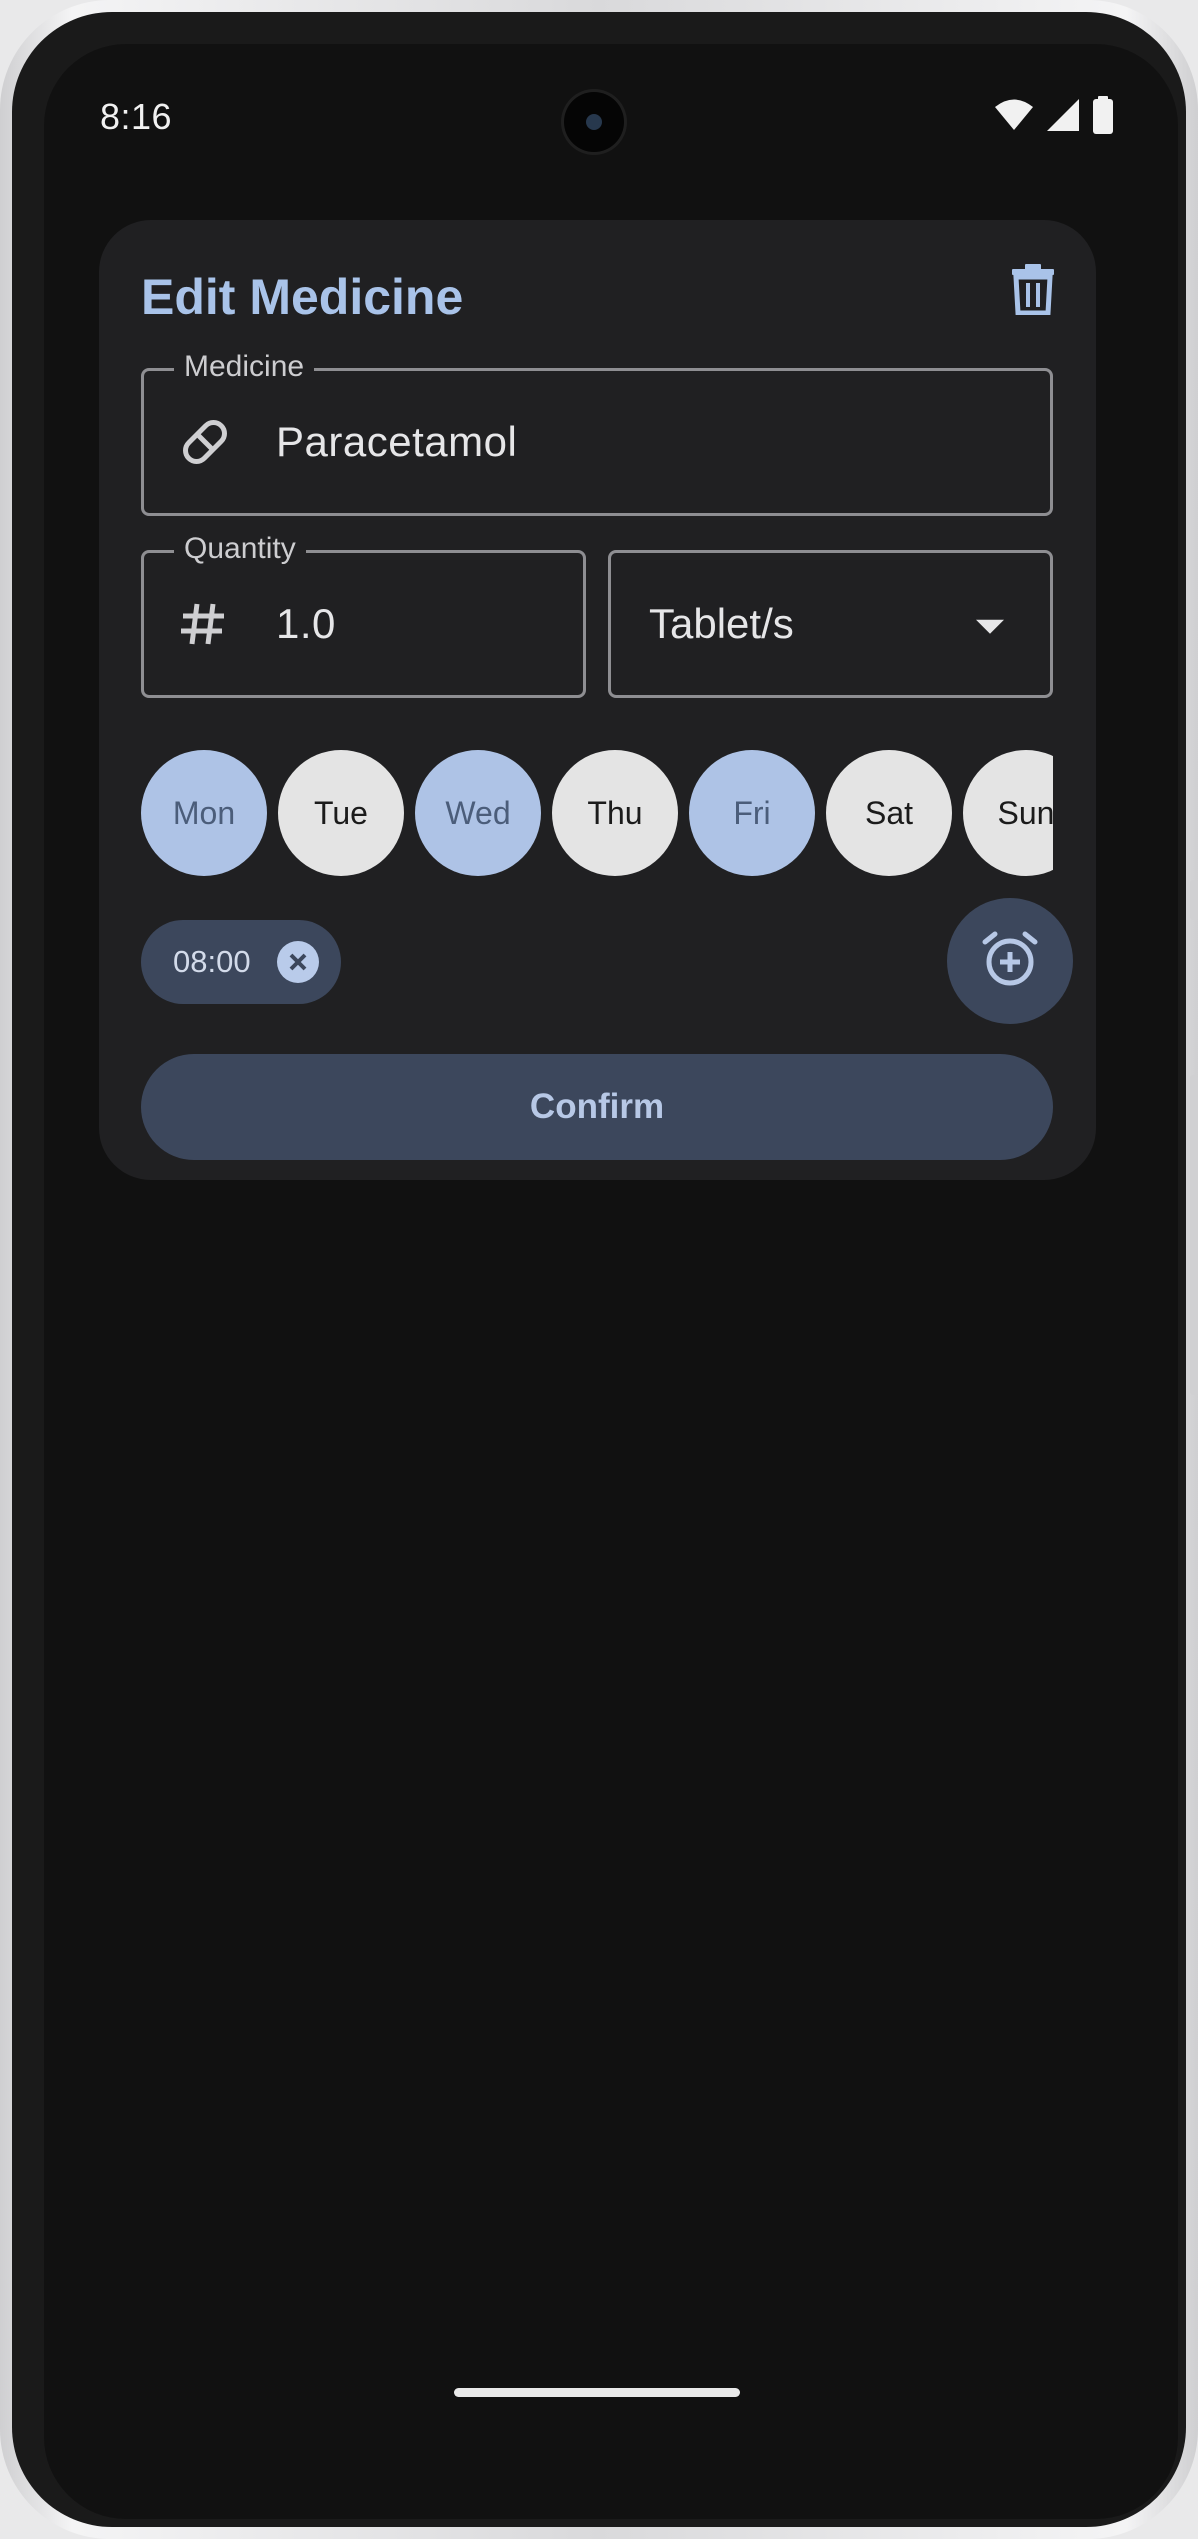 Image resolution: width=1198 pixels, height=2539 pixels. Describe the element at coordinates (203, 624) in the screenshot. I see `hash-icon` at that location.